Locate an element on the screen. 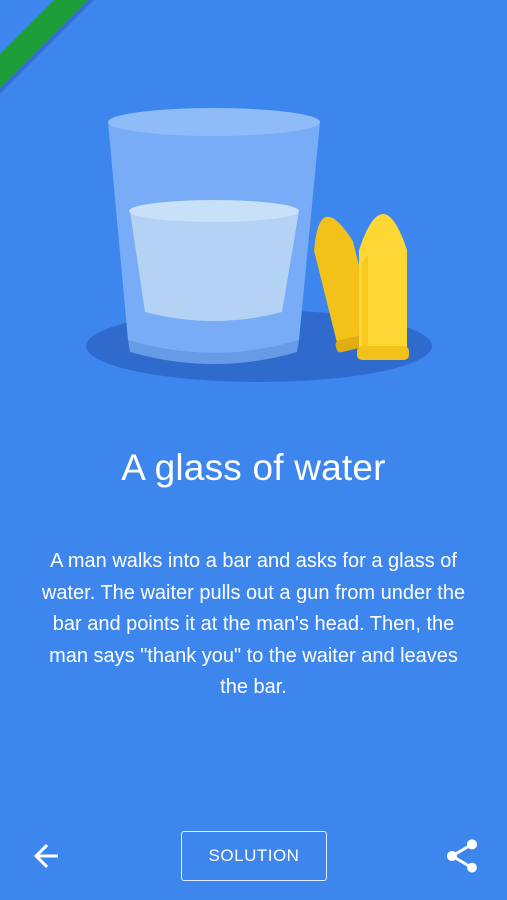 The width and height of the screenshot is (507, 900). arrow-back-icon is located at coordinates (46, 856).